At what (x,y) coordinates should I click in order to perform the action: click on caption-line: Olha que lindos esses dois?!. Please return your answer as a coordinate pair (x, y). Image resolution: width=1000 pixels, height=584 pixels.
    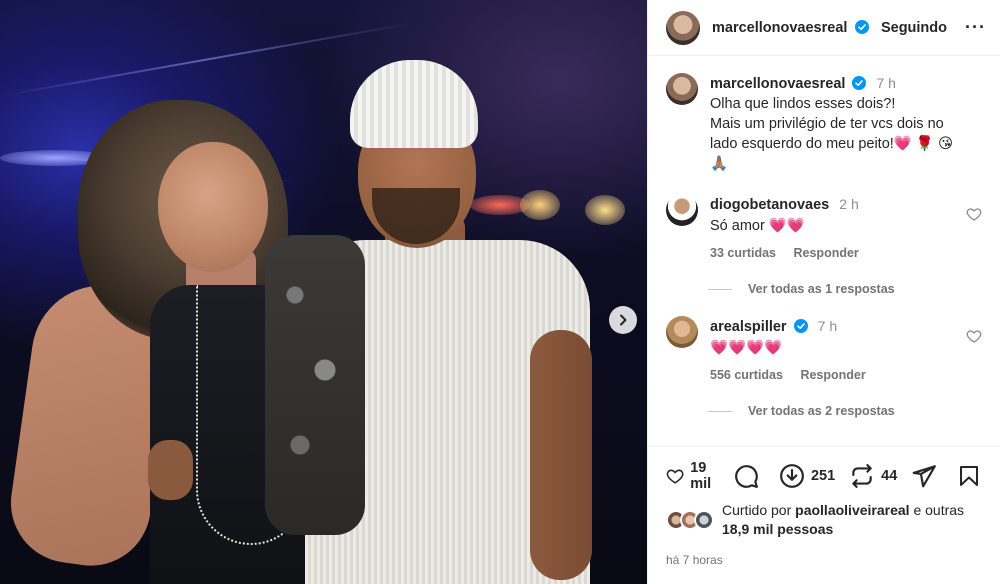
    Looking at the image, I should click on (803, 104).